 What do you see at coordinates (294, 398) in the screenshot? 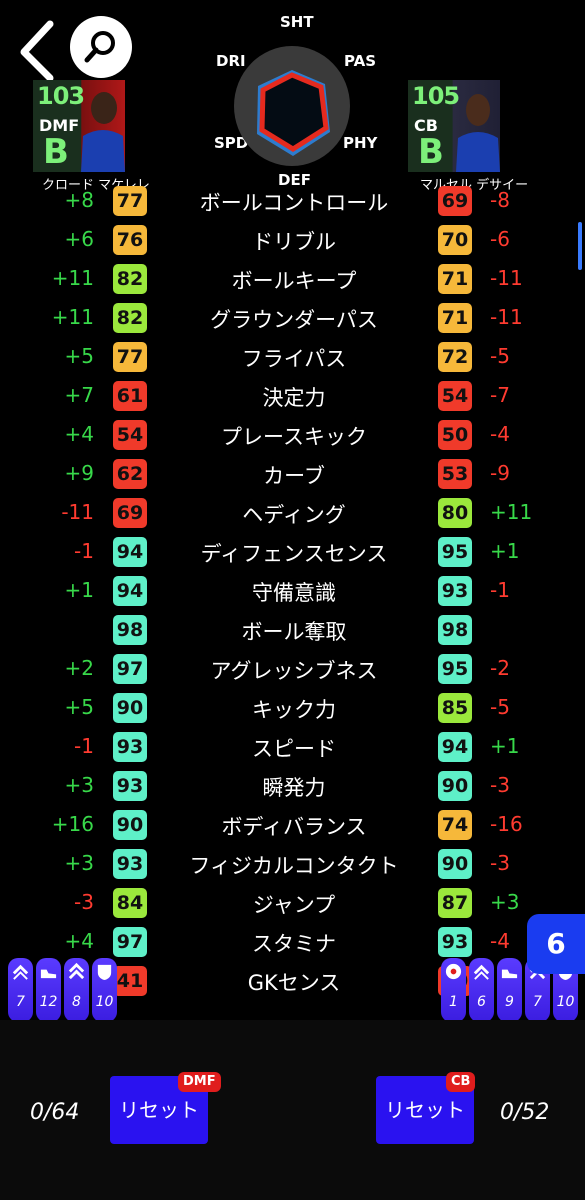
I see `stat-name: 決定力` at bounding box center [294, 398].